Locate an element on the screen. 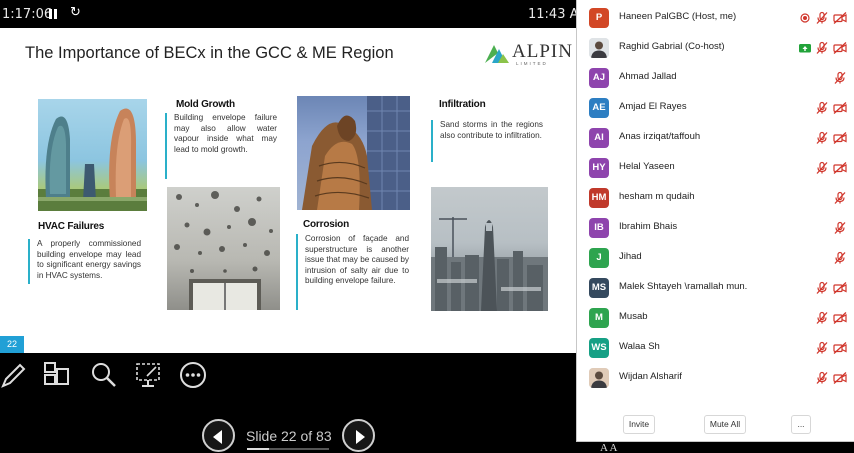  slides-grid-icon is located at coordinates (57, 375).